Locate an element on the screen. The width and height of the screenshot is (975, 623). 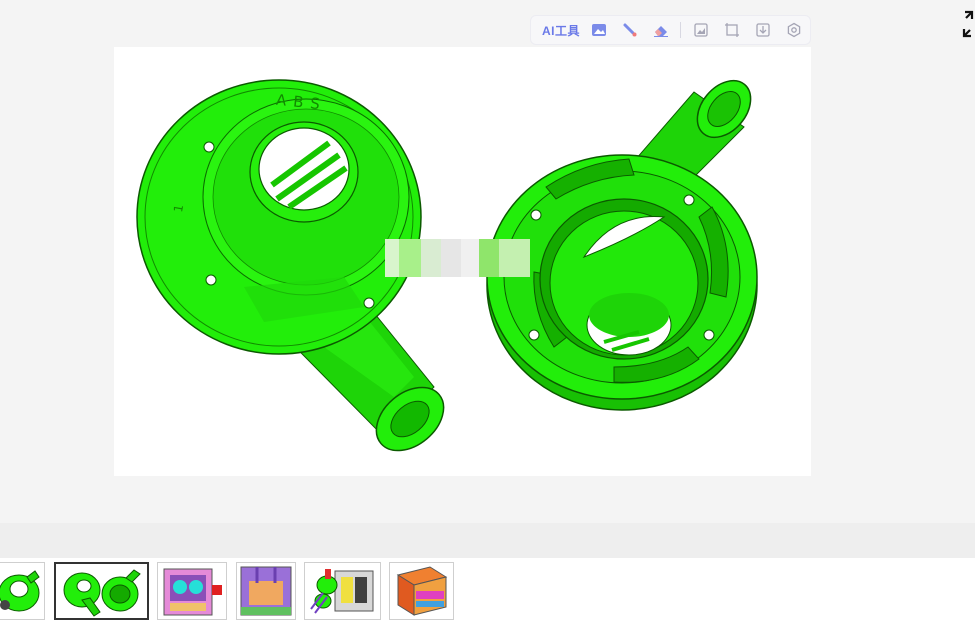
thumbnail-green-pair-image is located at coordinates (102, 593).